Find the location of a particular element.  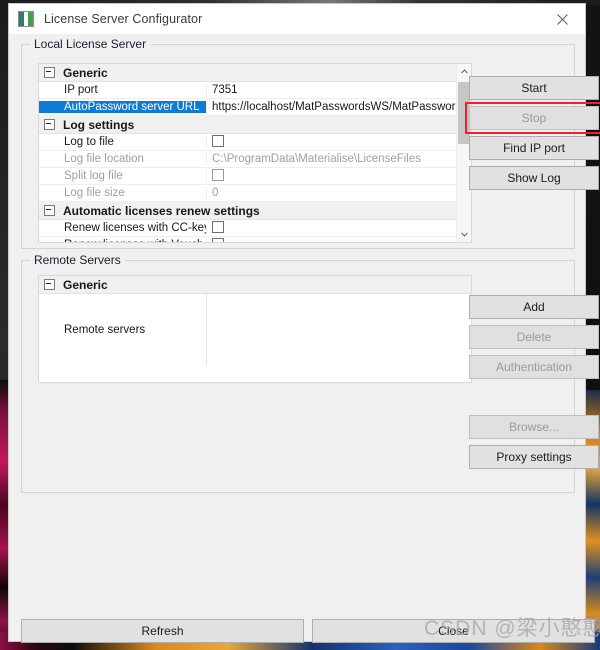

stop-button: Stop is located at coordinates (534, 118).